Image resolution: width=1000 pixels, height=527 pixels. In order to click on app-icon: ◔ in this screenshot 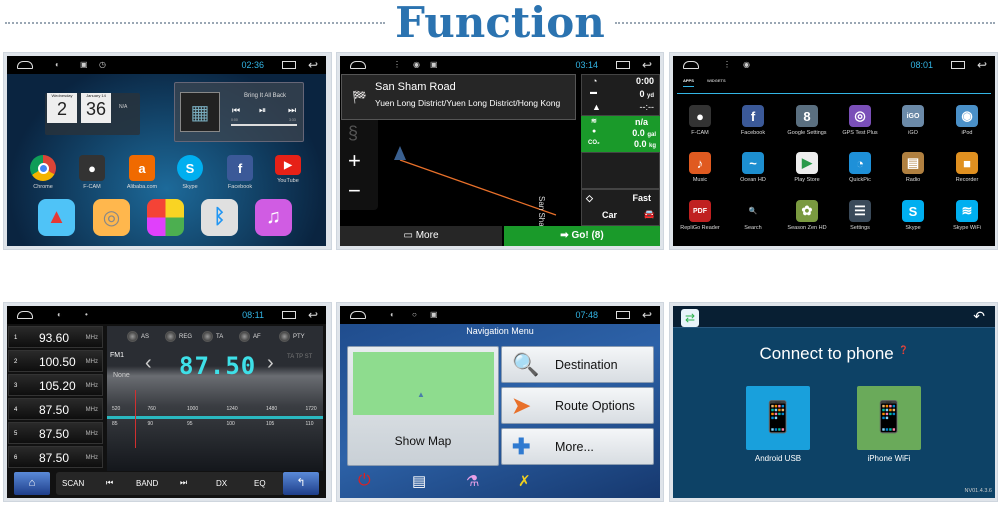, I will do `click(860, 163)`.